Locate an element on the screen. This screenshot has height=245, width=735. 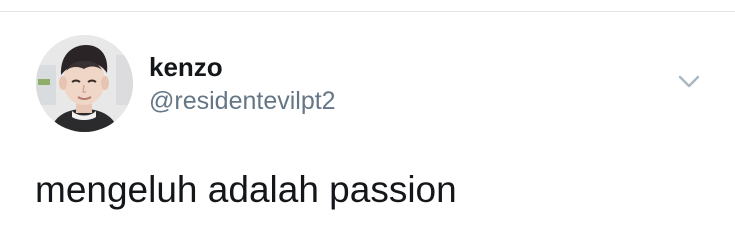
avatar is located at coordinates (84, 83).